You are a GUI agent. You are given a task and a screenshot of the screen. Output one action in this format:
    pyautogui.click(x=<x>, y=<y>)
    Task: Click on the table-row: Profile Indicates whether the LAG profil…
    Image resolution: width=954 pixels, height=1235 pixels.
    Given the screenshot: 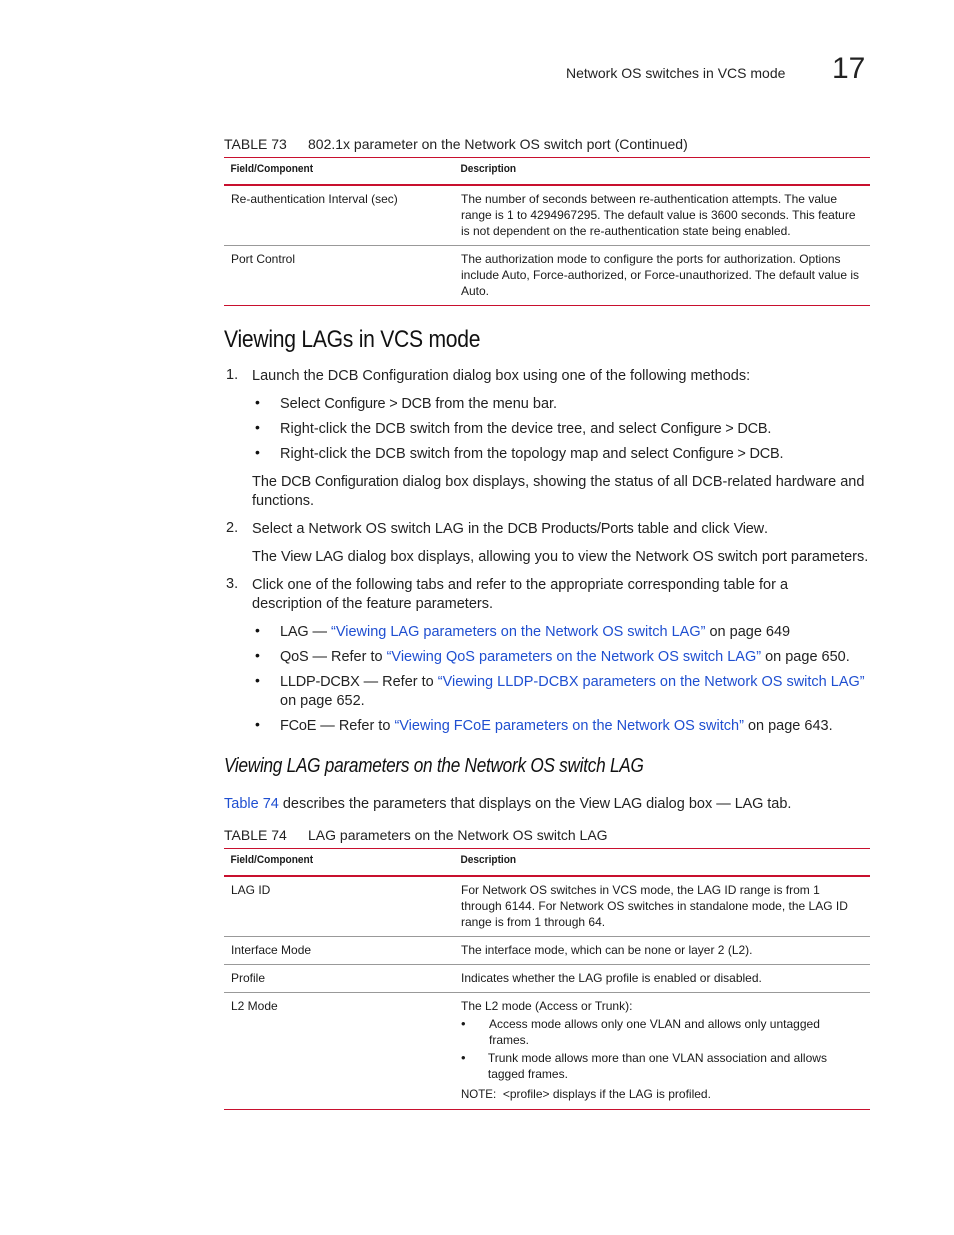 What is the action you would take?
    pyautogui.click(x=547, y=978)
    